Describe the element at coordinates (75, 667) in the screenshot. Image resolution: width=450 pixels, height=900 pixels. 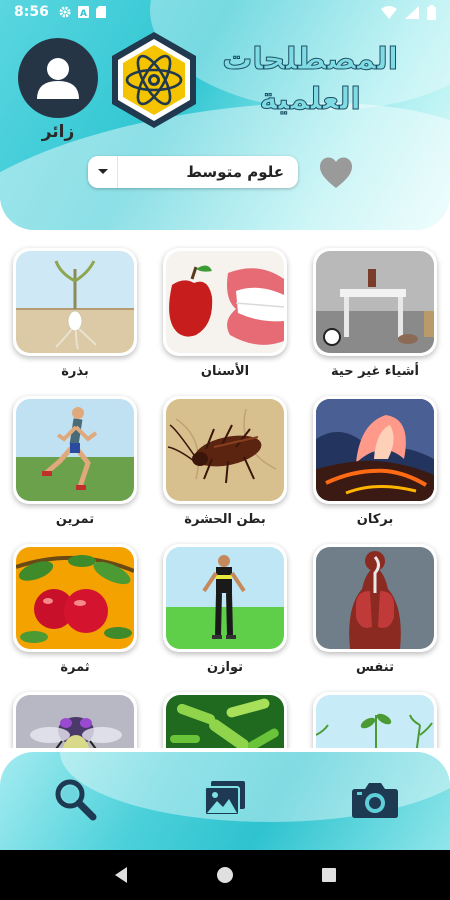
I see `term-label: ثمرة` at that location.